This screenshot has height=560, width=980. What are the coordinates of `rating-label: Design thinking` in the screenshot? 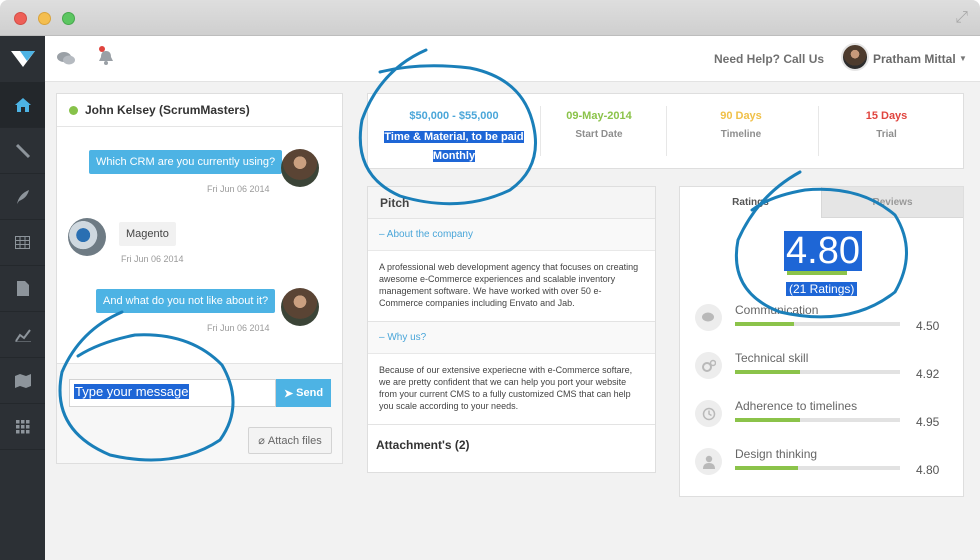 It's located at (776, 454).